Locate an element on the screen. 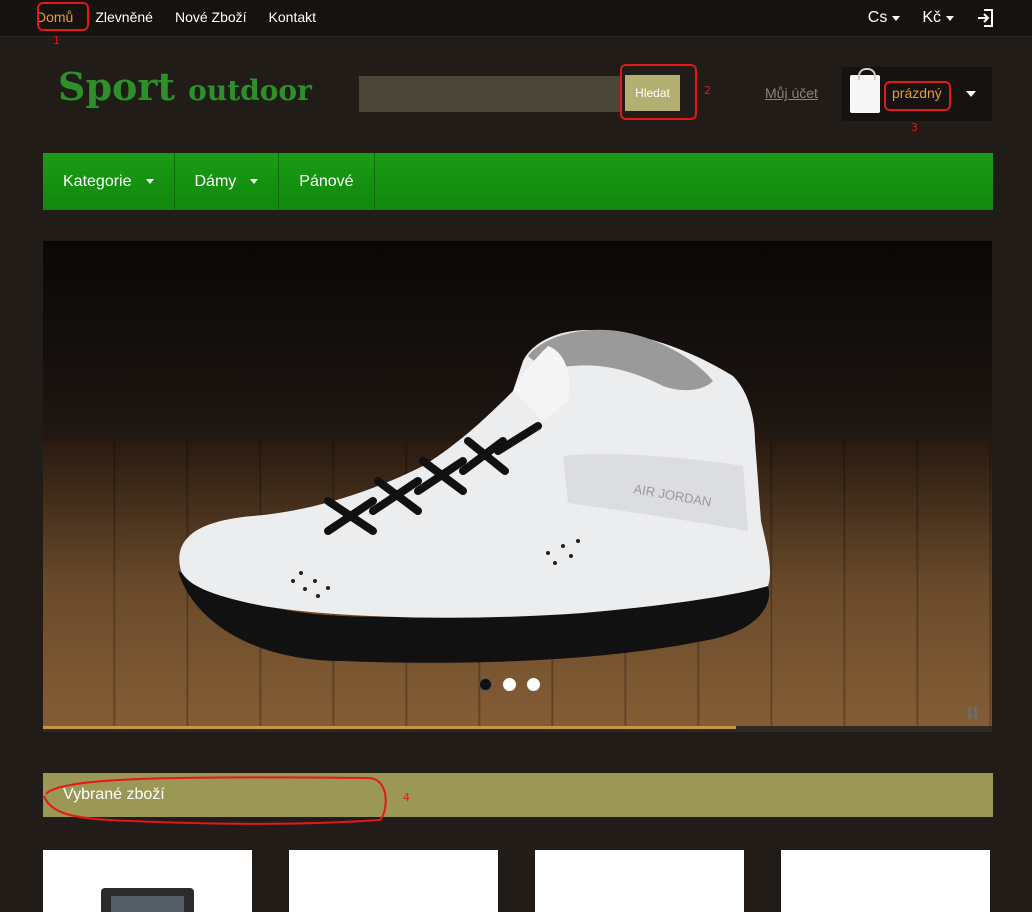 The image size is (1032, 912). top-nav-new-goods: Nové Zboží is located at coordinates (211, 17).